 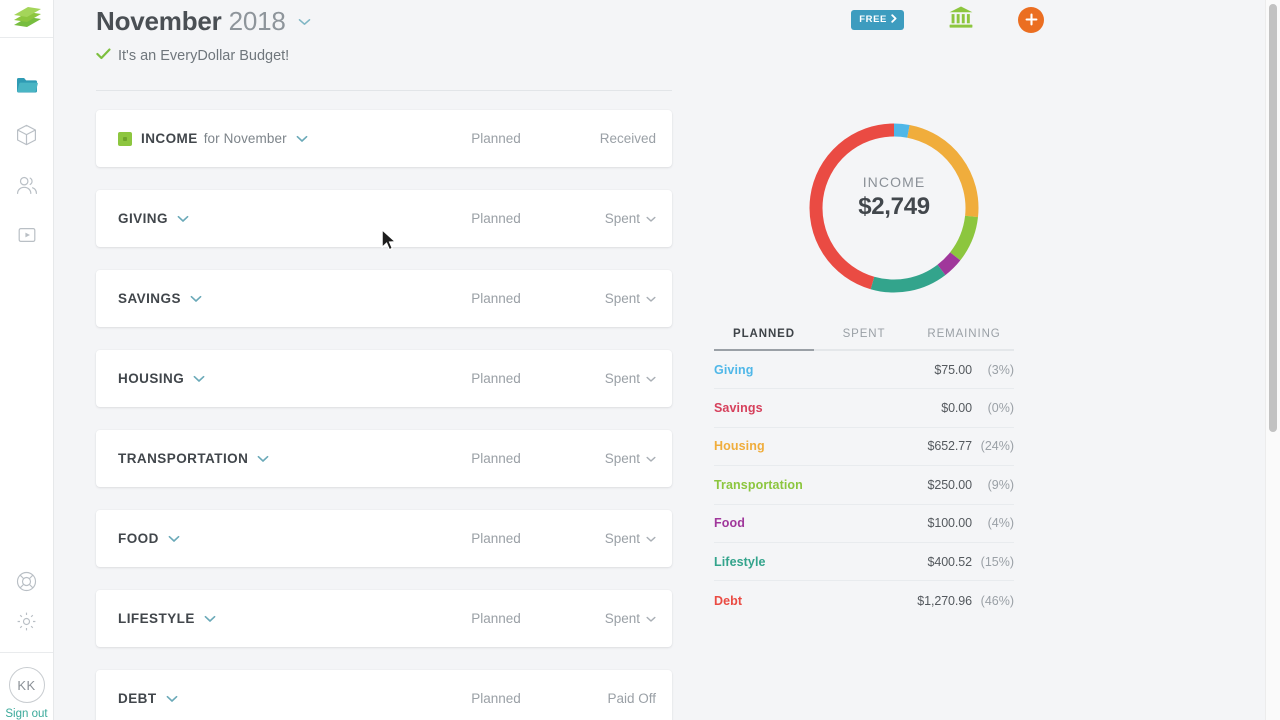 I want to click on avatar-initials: KK, so click(x=26, y=685).